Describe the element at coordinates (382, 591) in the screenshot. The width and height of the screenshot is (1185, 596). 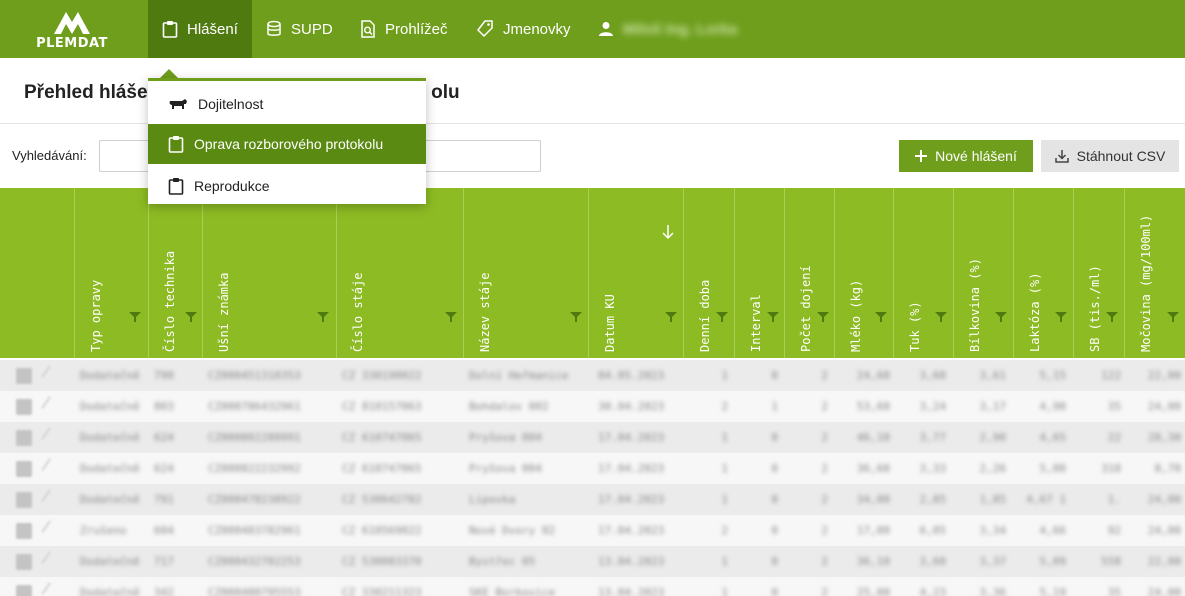
I see `table-cell: CZ 330211323` at that location.